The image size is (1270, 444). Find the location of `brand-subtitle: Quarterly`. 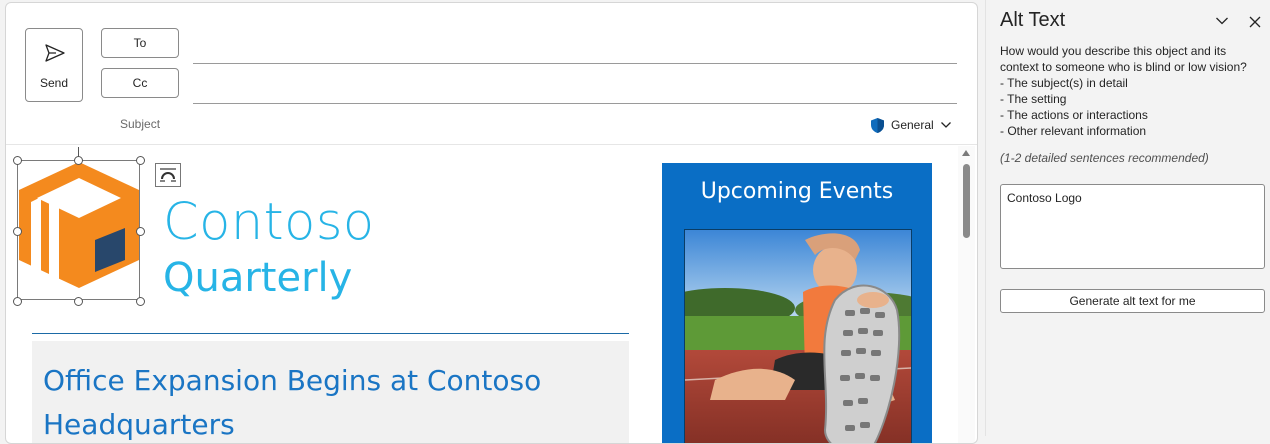

brand-subtitle: Quarterly is located at coordinates (258, 278).